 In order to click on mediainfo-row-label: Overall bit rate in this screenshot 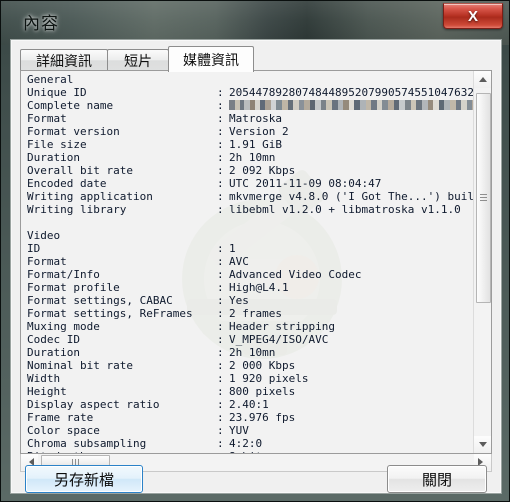, I will do `click(80, 170)`.